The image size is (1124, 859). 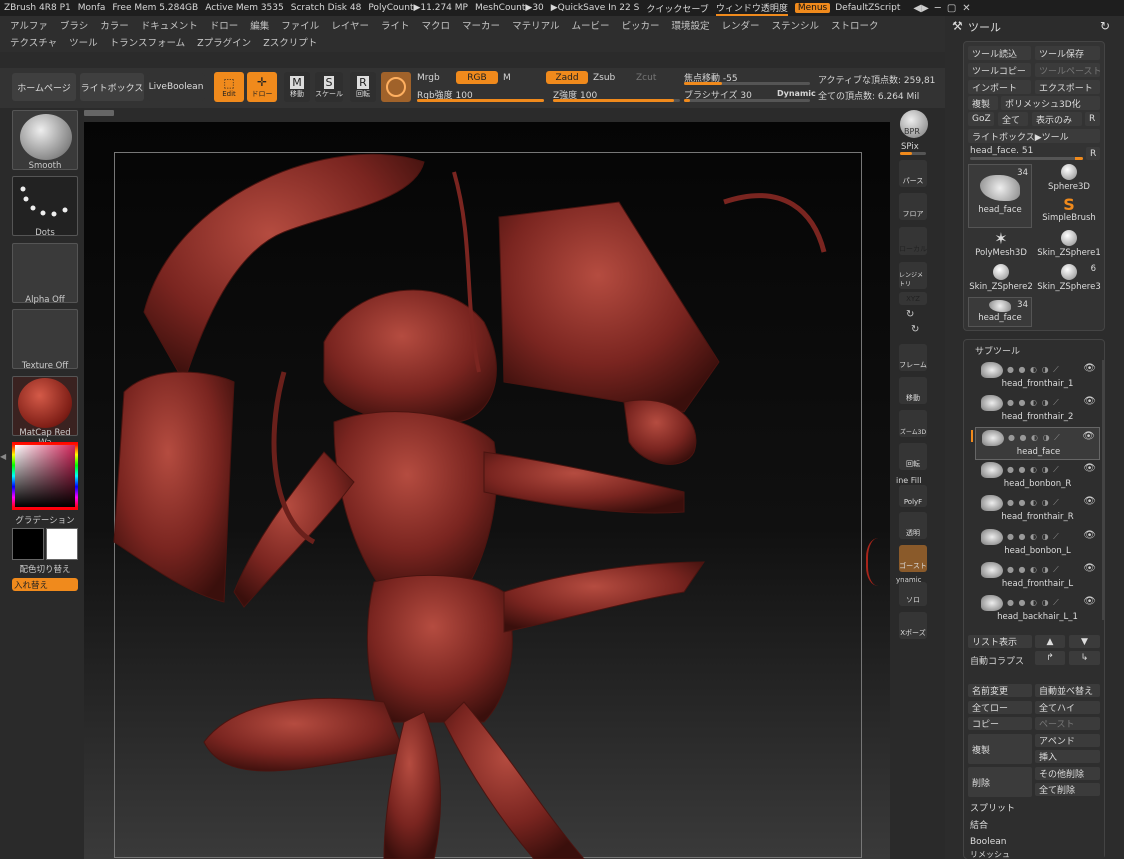 I want to click on move-view-button: 移動, so click(x=913, y=390).